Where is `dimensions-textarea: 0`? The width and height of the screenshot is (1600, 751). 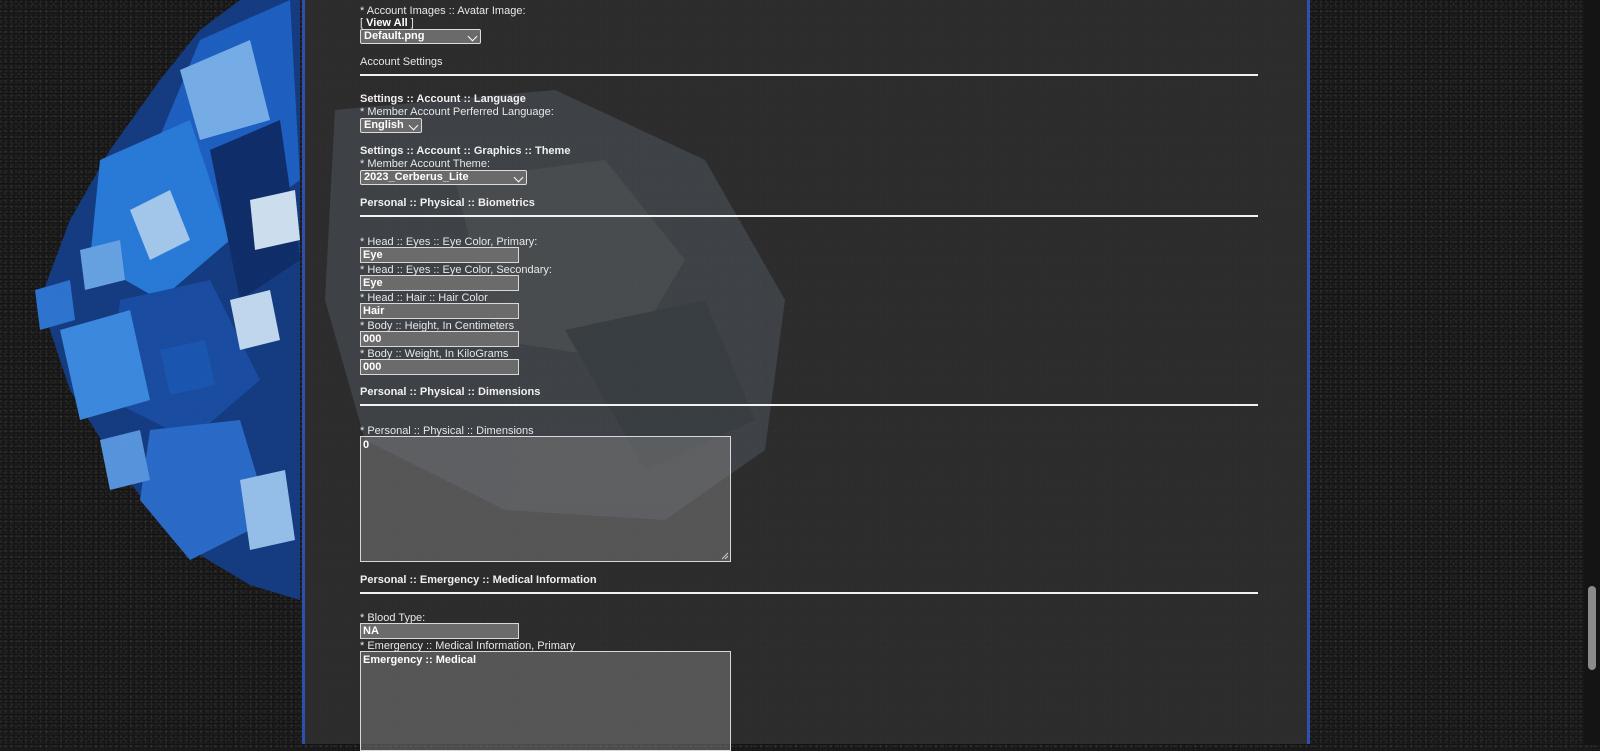
dimensions-textarea: 0 is located at coordinates (545, 499).